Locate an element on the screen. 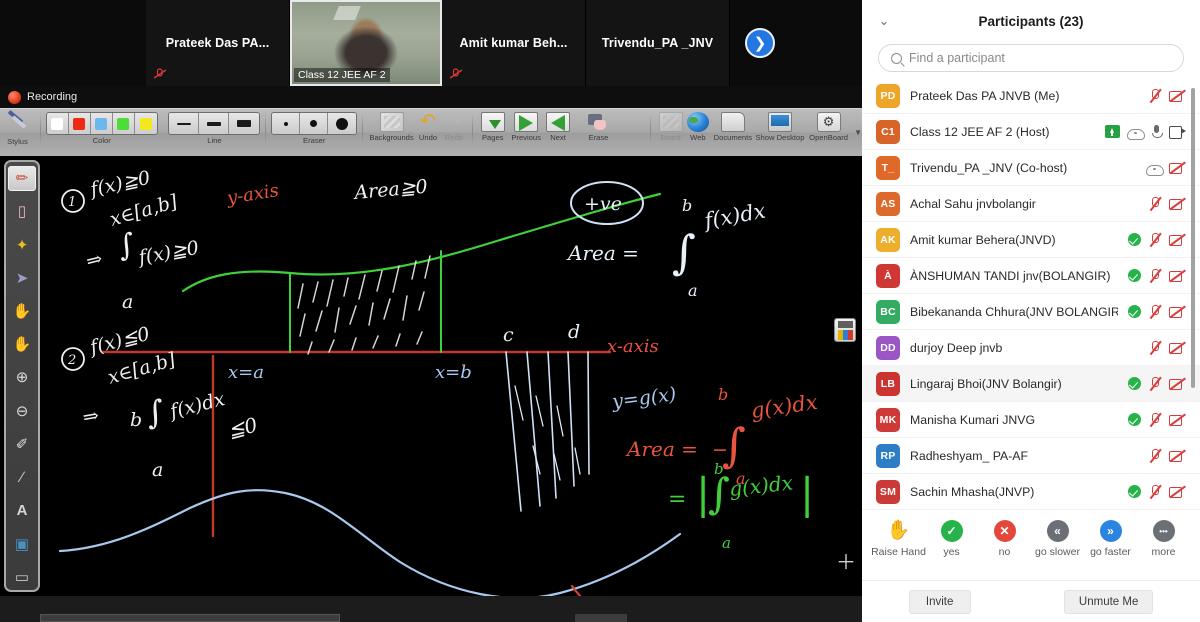 This screenshot has width=1200, height=622. chevron-down-icon: ▼ is located at coordinates (858, 132).